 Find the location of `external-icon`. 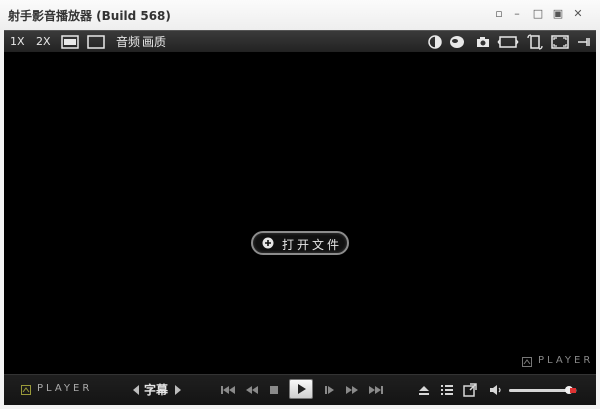

external-icon is located at coordinates (470, 390).